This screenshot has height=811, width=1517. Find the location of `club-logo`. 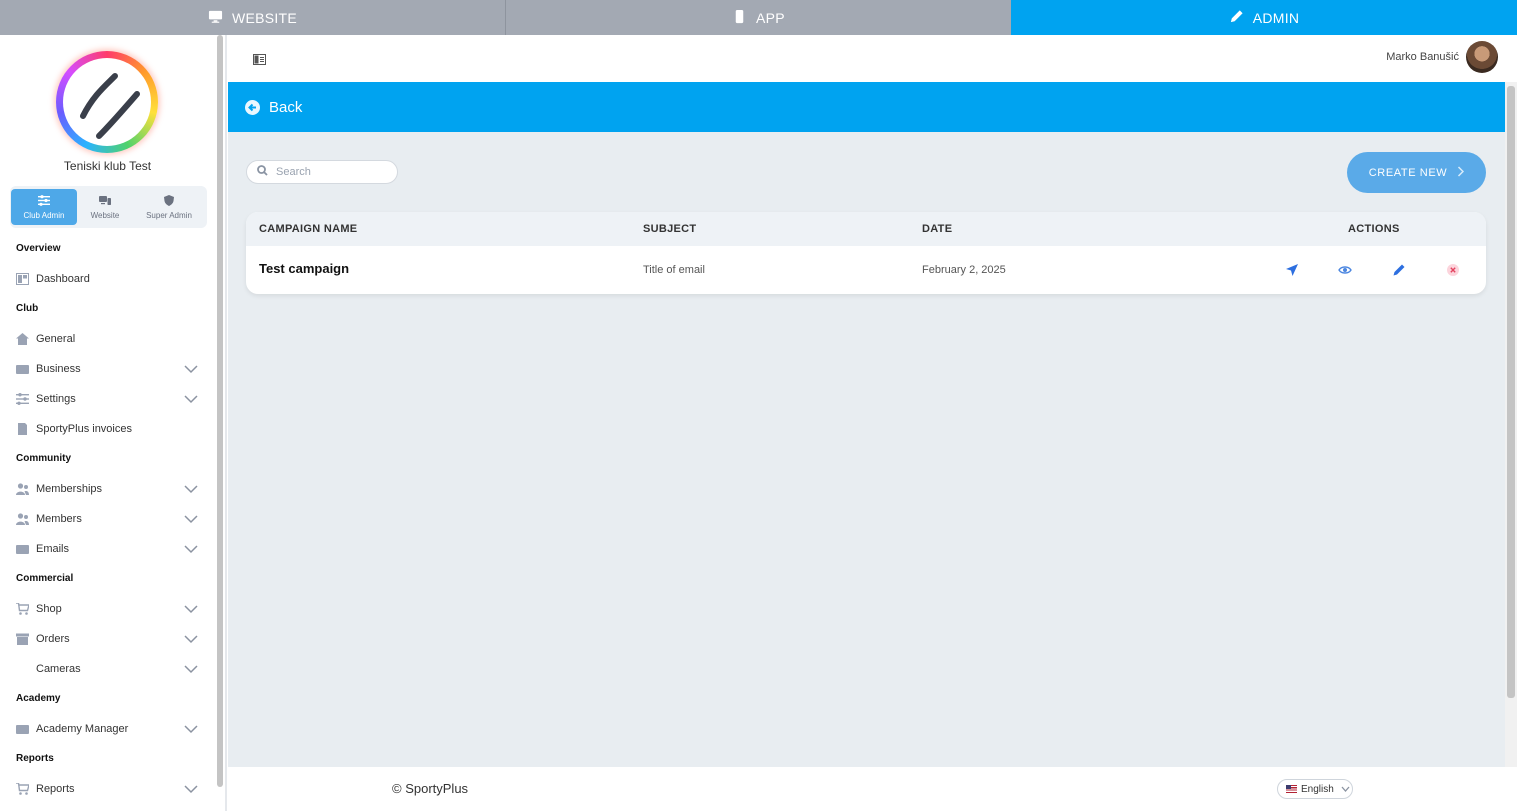

club-logo is located at coordinates (107, 102).